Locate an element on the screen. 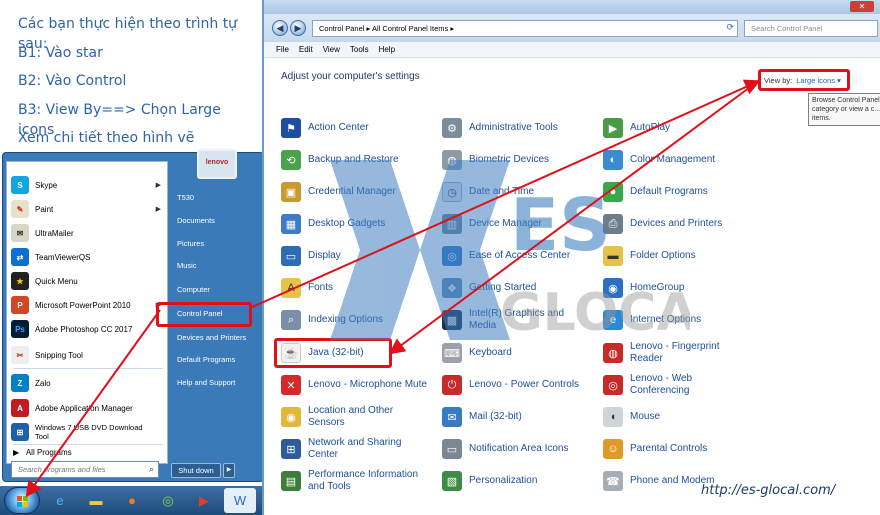 The width and height of the screenshot is (880, 515). website-url: http://es-glocal.com/ is located at coordinates (768, 490).